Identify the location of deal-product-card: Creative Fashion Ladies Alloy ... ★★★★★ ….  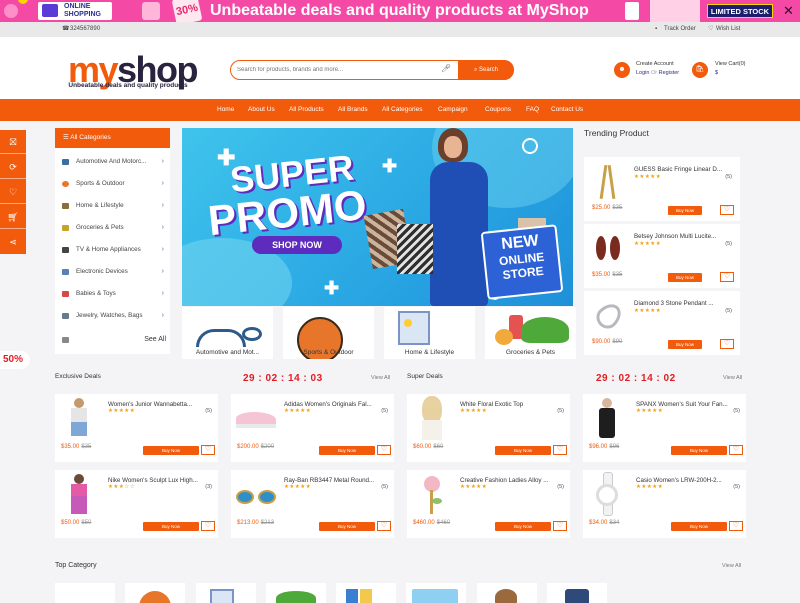
(488, 504).